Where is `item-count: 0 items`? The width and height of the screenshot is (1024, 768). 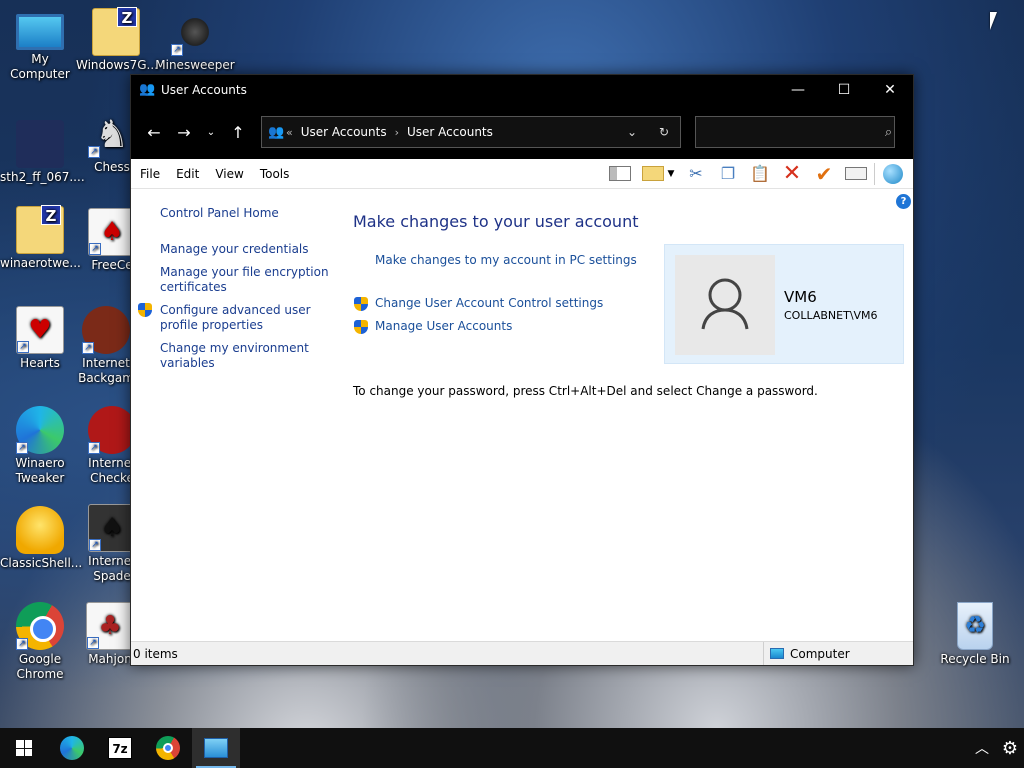
item-count: 0 items is located at coordinates (155, 653).